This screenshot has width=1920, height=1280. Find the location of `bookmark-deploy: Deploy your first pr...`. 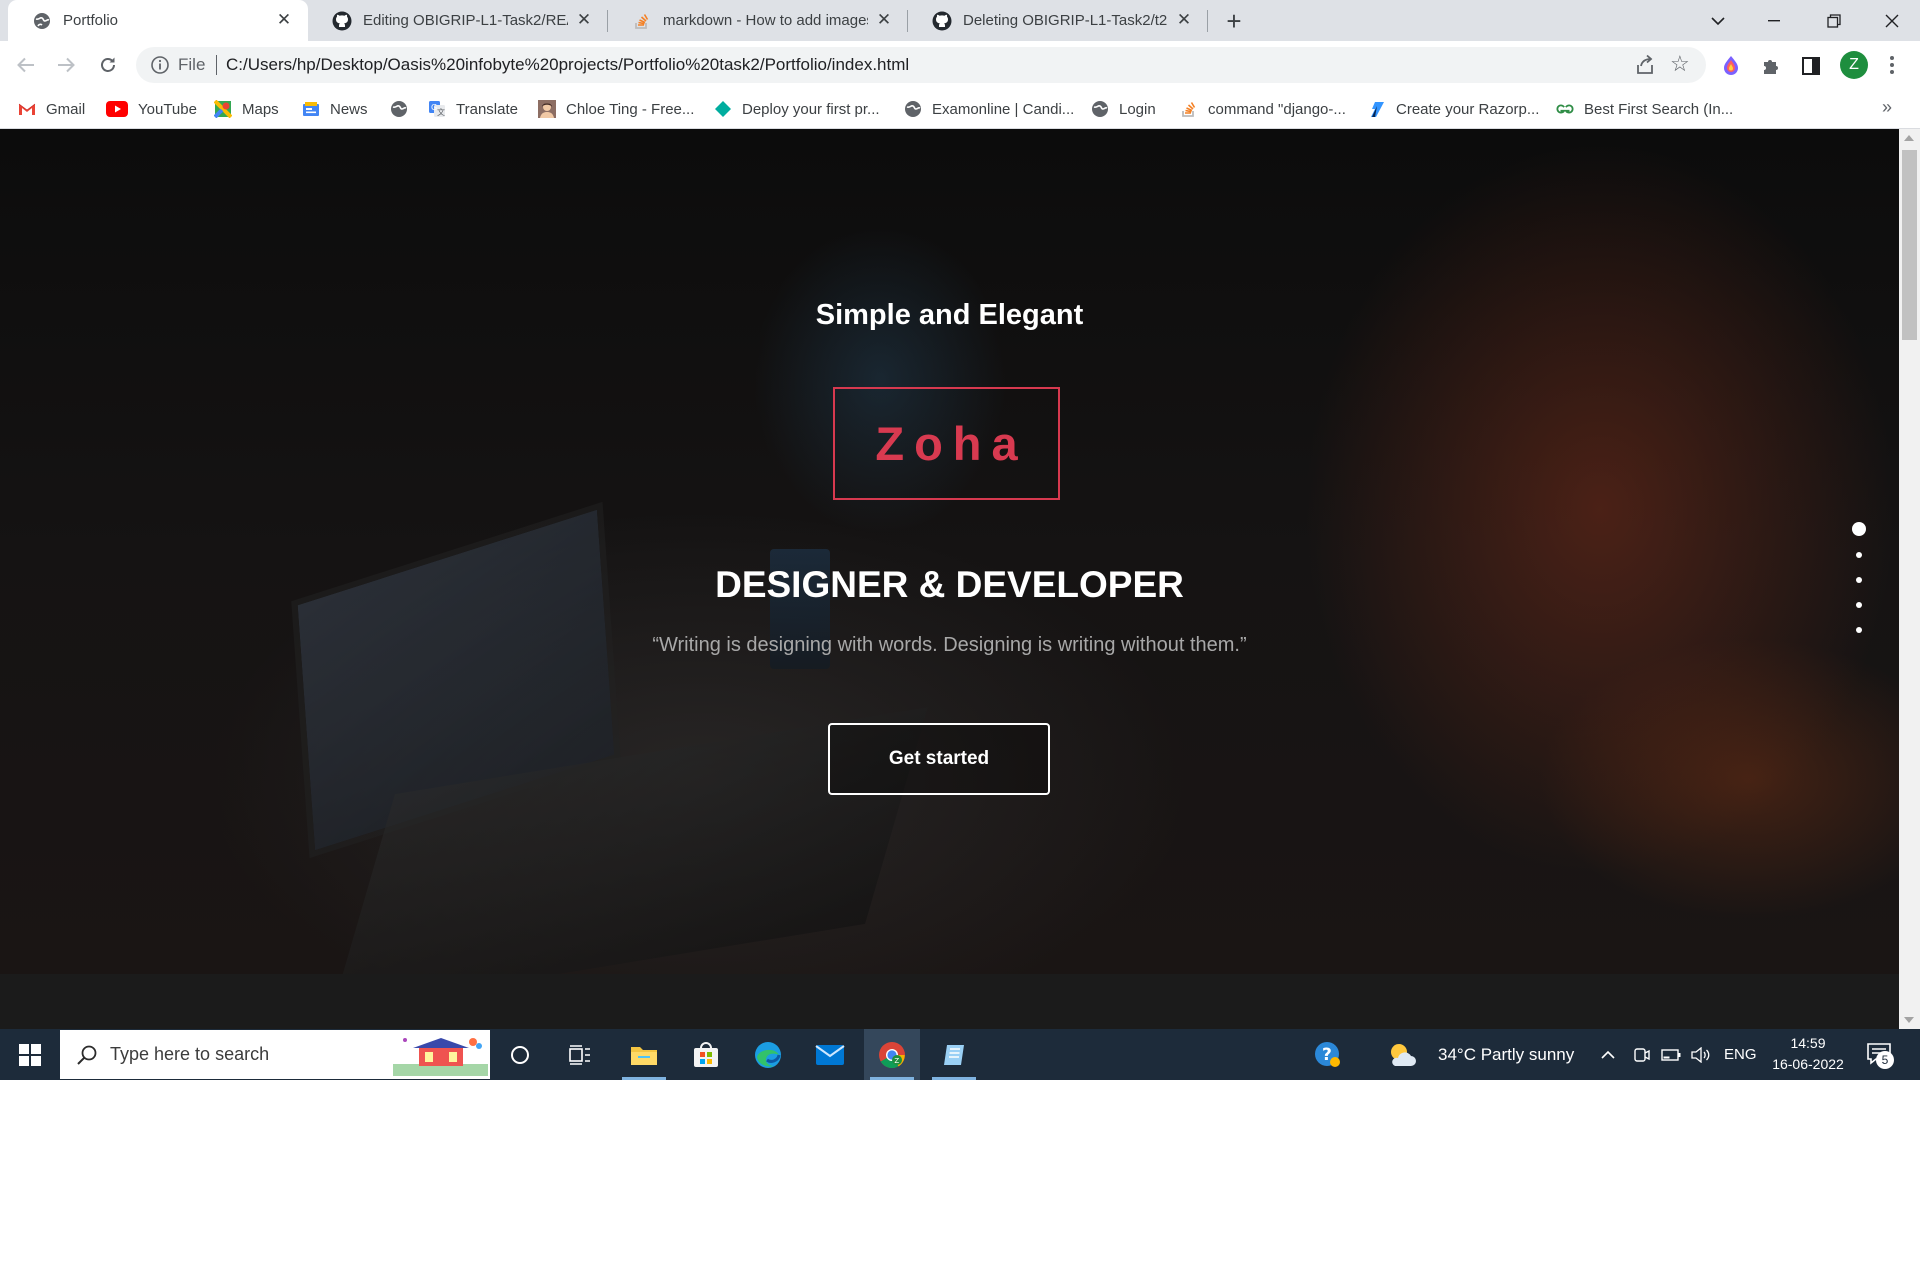

bookmark-deploy: Deploy your first pr... is located at coordinates (797, 109).